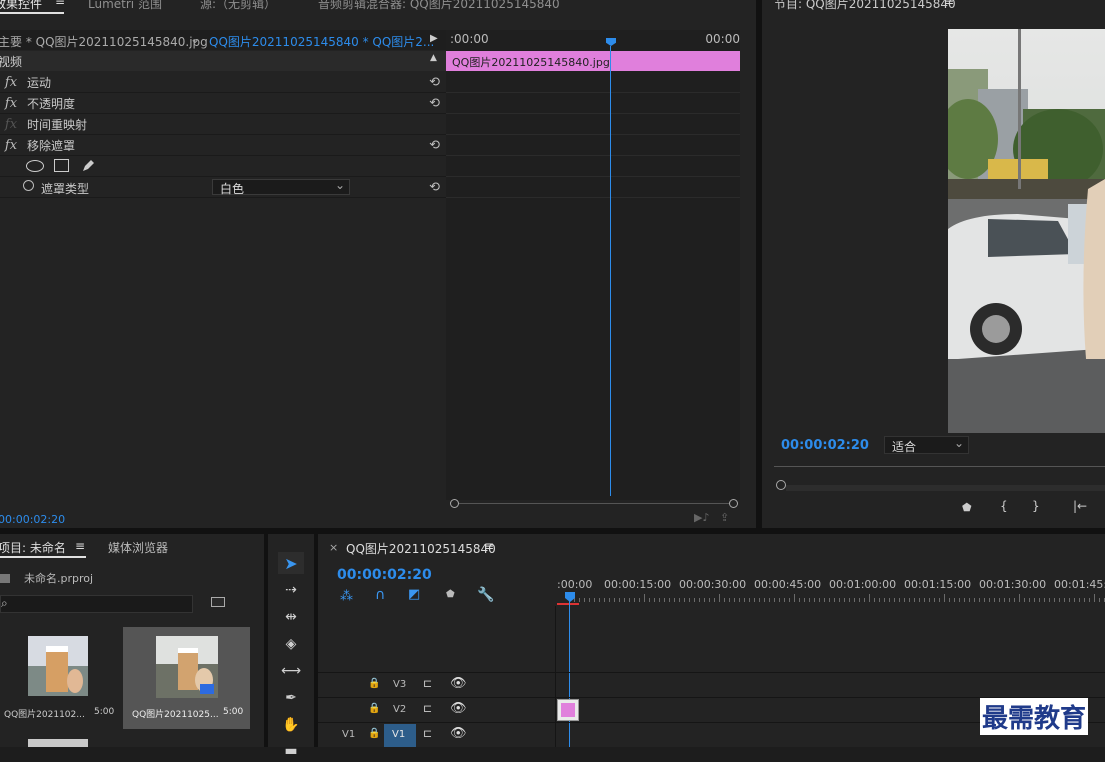 The height and width of the screenshot is (762, 1105). Describe the element at coordinates (58, 743) in the screenshot. I see `project-item-partial` at that location.